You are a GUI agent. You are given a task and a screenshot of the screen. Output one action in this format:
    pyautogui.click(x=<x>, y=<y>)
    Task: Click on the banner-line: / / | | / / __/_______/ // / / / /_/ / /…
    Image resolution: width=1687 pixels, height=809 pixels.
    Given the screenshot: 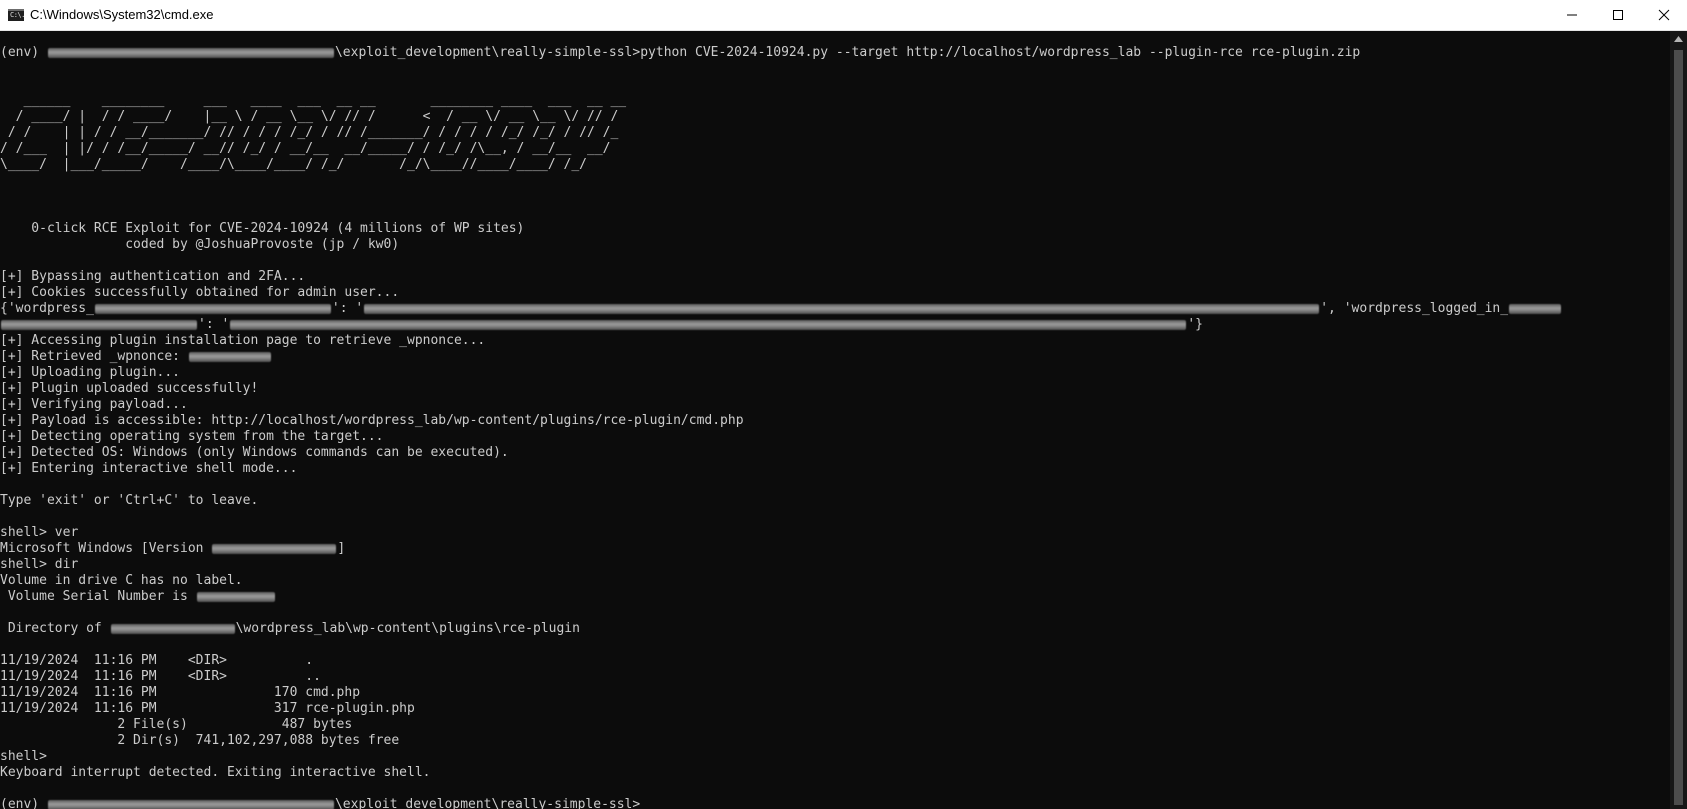 What is the action you would take?
    pyautogui.click(x=309, y=132)
    